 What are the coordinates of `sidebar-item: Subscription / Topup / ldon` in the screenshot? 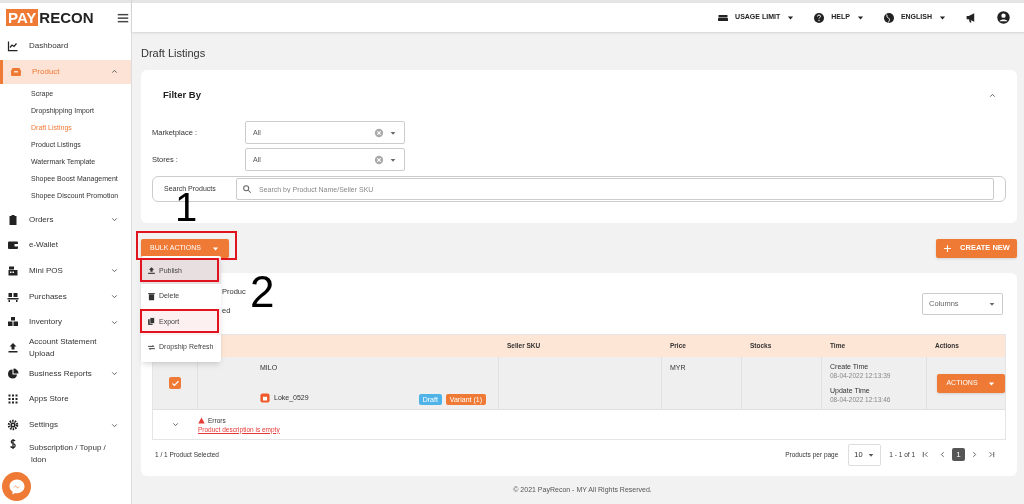 It's located at (65, 454).